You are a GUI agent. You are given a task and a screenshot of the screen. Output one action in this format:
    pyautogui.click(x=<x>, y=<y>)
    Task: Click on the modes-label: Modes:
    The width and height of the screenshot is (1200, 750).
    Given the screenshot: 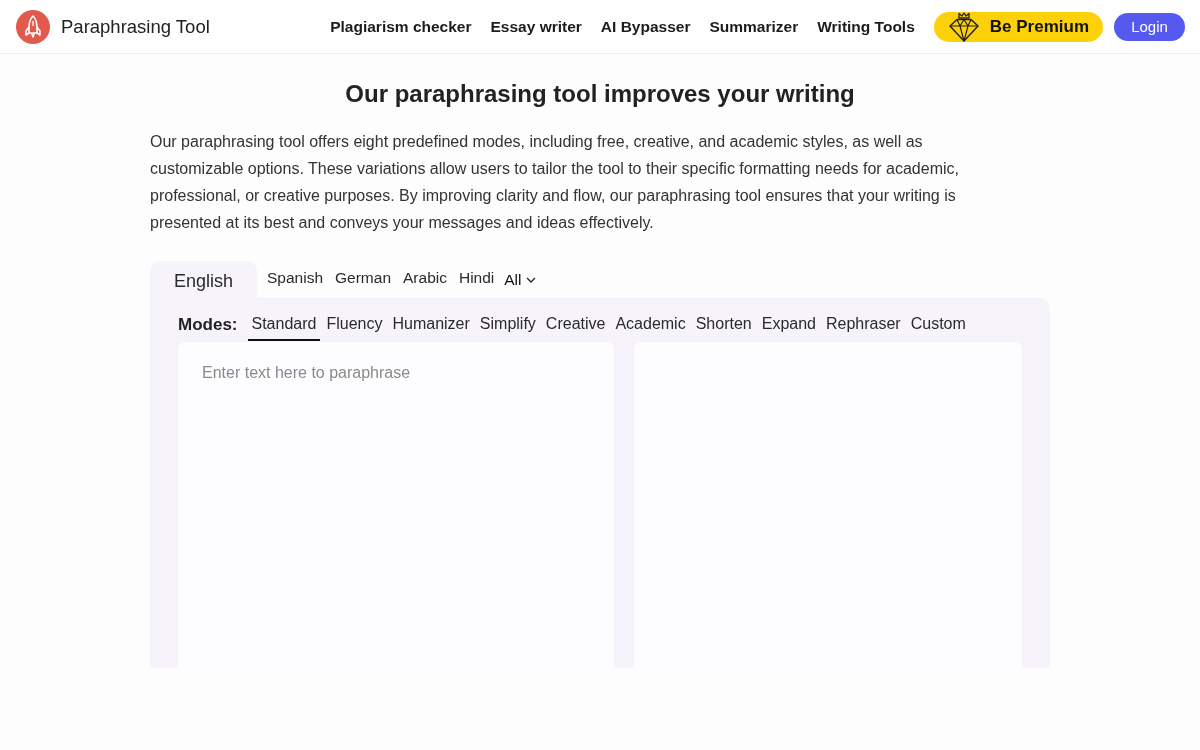 What is the action you would take?
    pyautogui.click(x=208, y=324)
    